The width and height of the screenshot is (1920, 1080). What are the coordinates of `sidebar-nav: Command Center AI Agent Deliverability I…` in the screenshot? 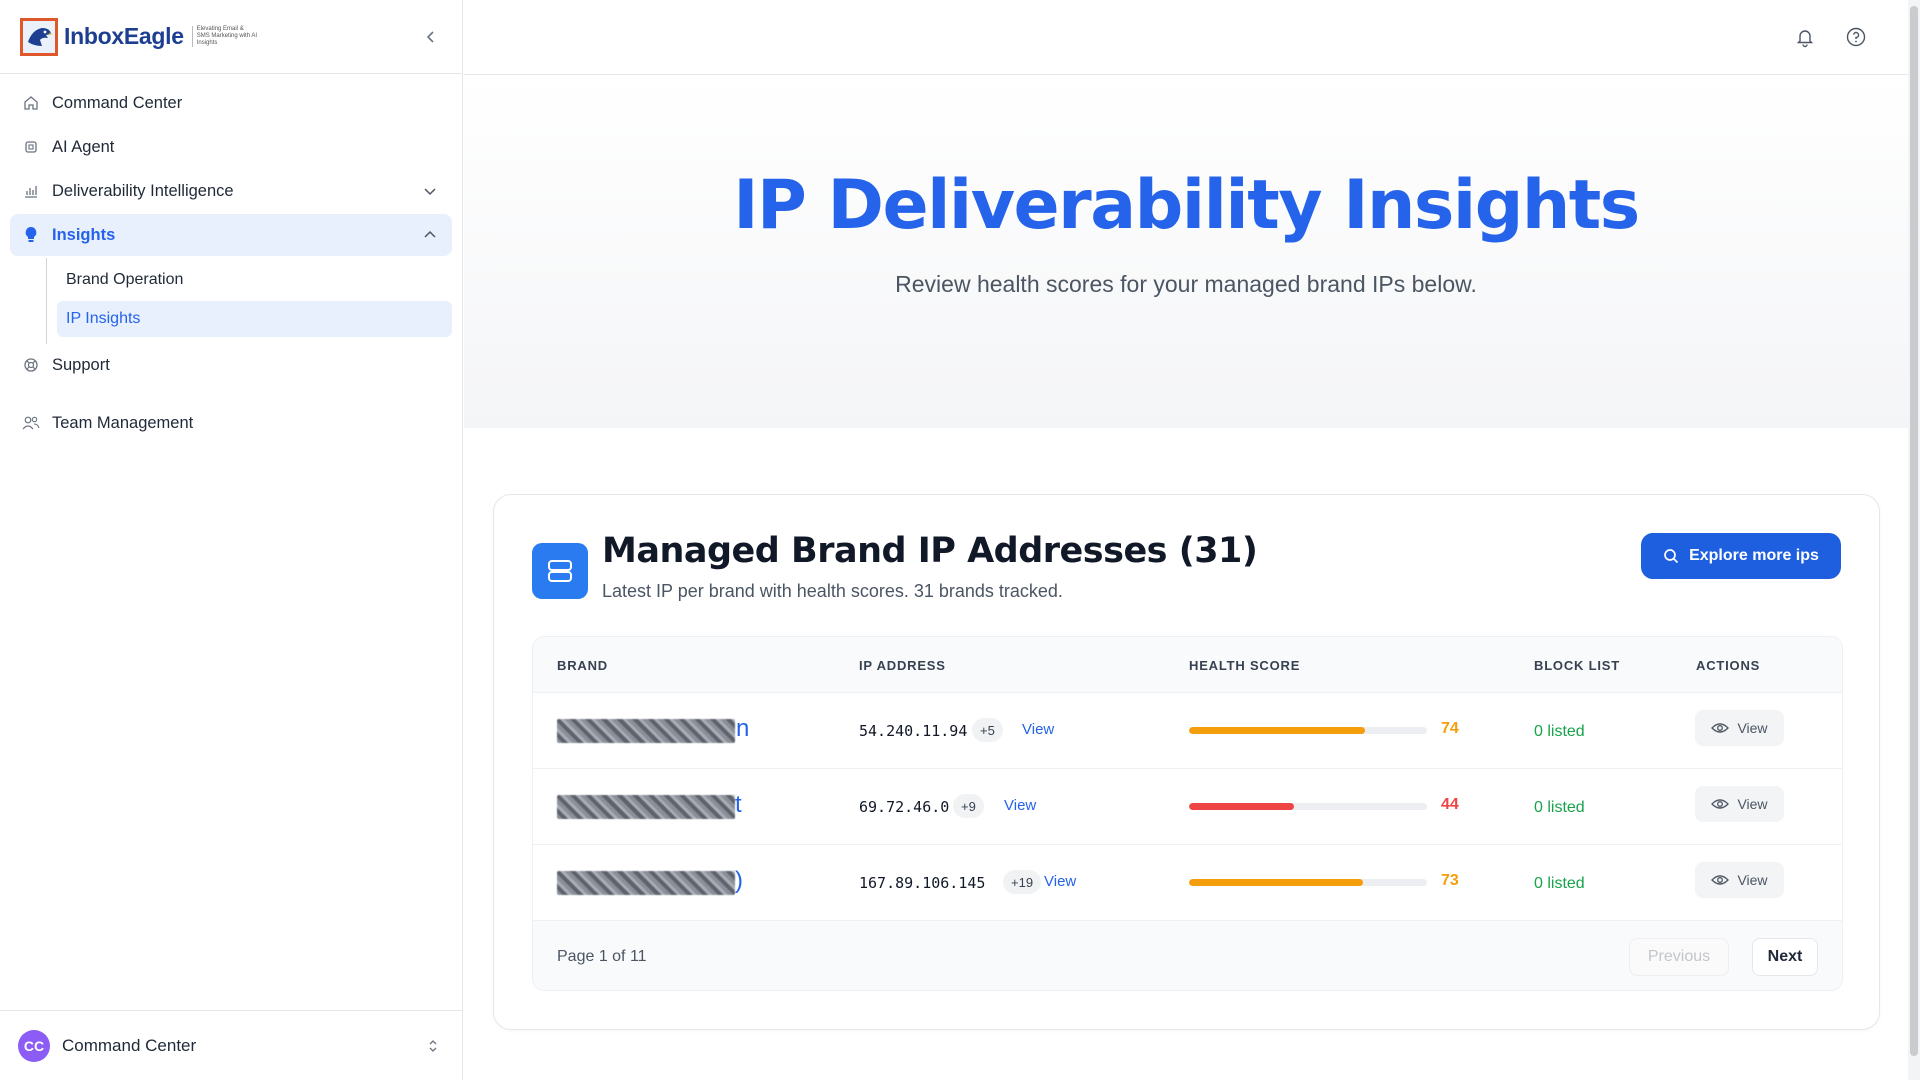 It's located at (231, 264).